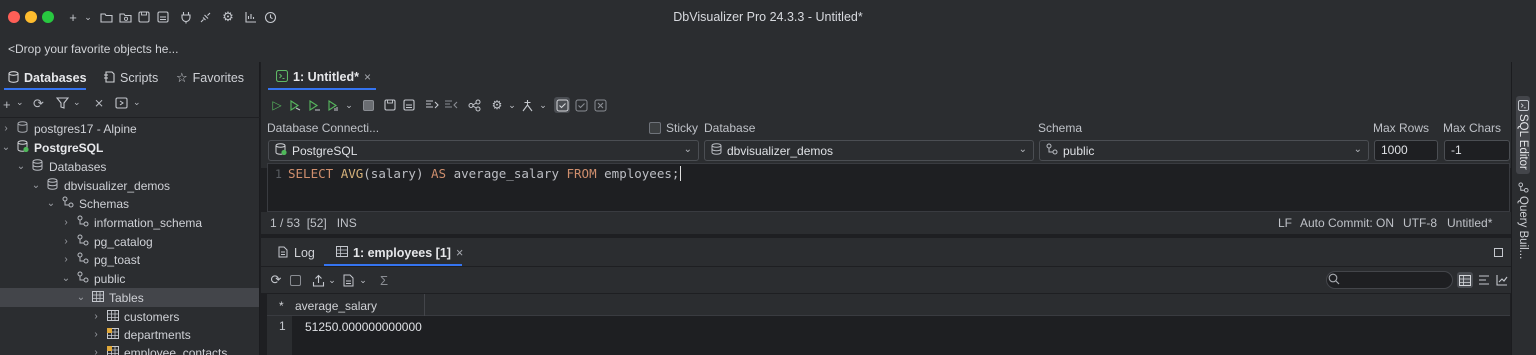 Image resolution: width=1536 pixels, height=355 pixels. I want to click on tree-node-tables: ⌄ Tables, so click(129, 297).